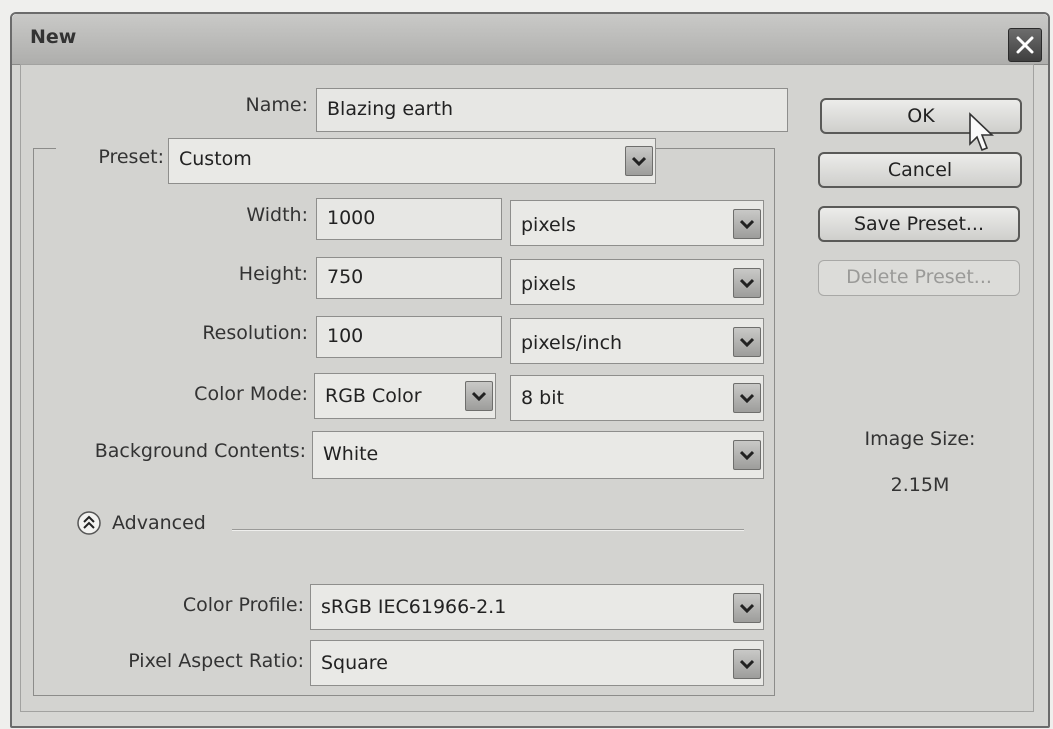  I want to click on resolution-unit-select: pixels/inch, so click(637, 341).